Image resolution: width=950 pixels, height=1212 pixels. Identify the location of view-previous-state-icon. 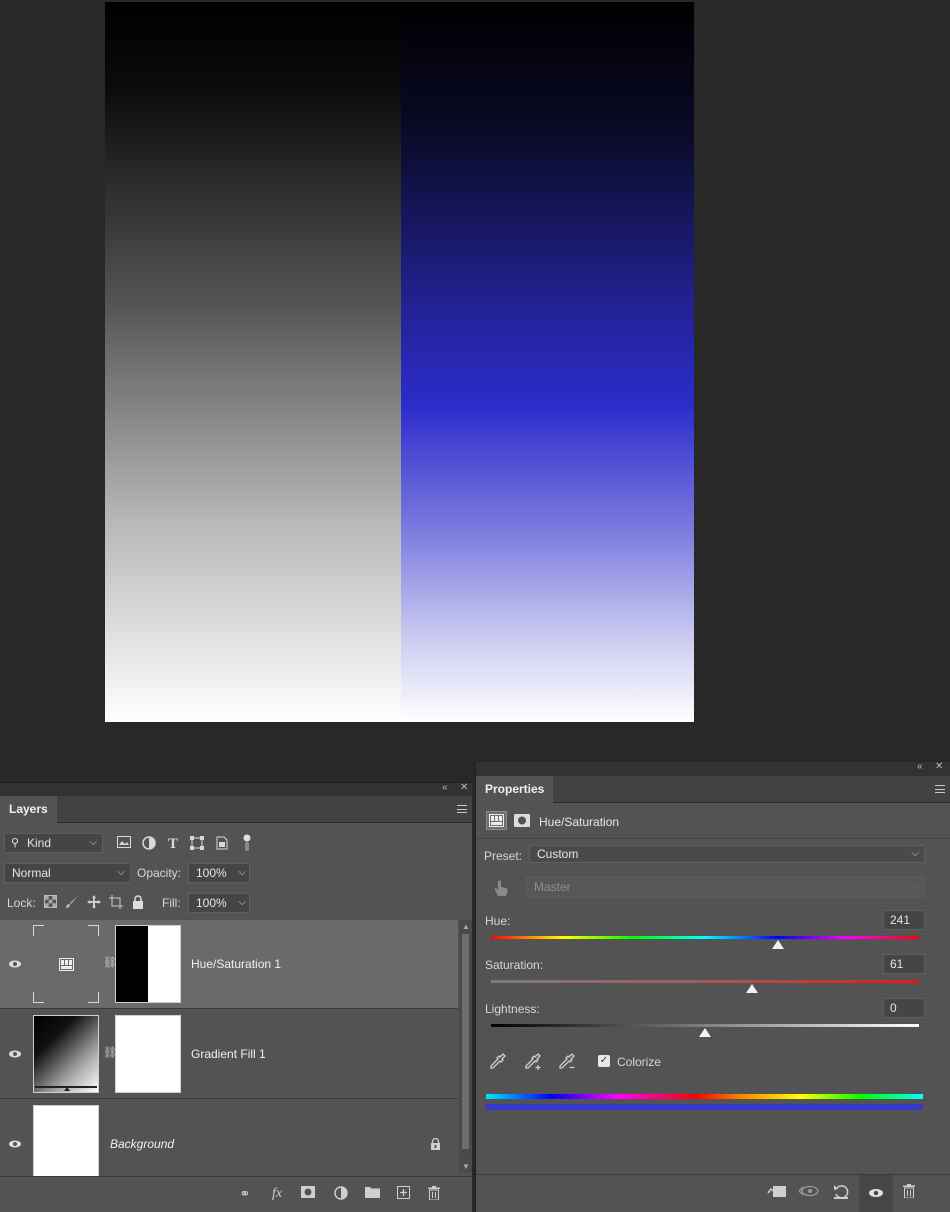
(809, 1192).